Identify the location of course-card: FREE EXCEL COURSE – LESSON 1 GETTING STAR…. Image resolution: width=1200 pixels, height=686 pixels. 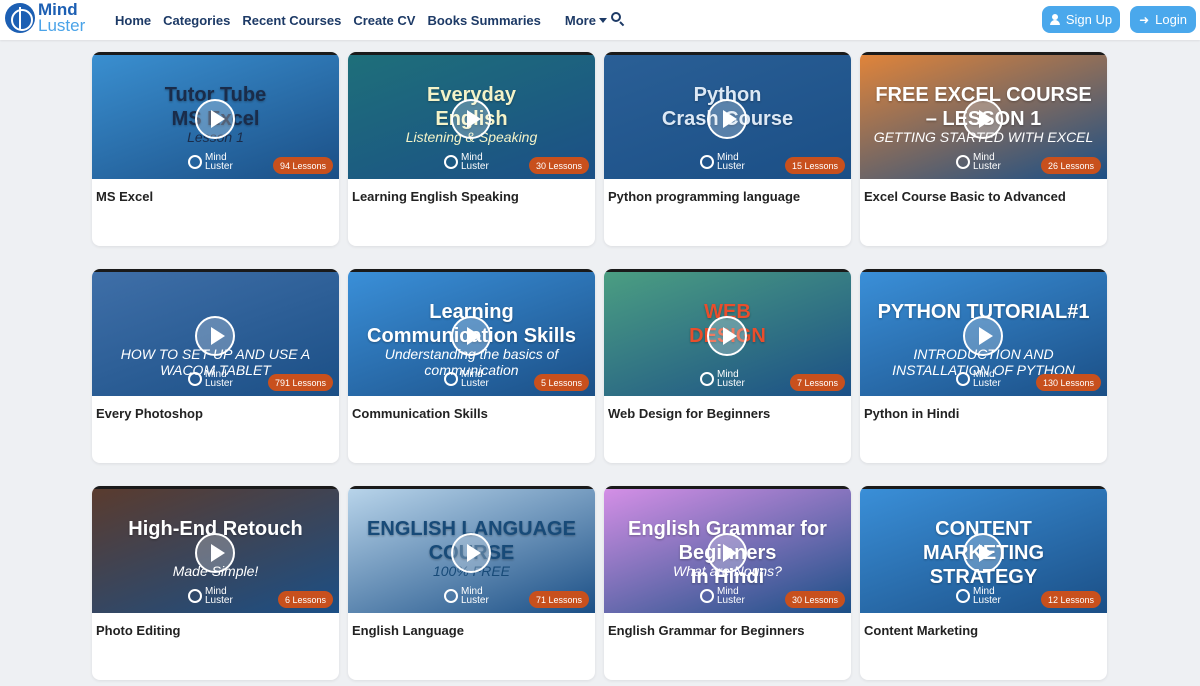
(983, 149).